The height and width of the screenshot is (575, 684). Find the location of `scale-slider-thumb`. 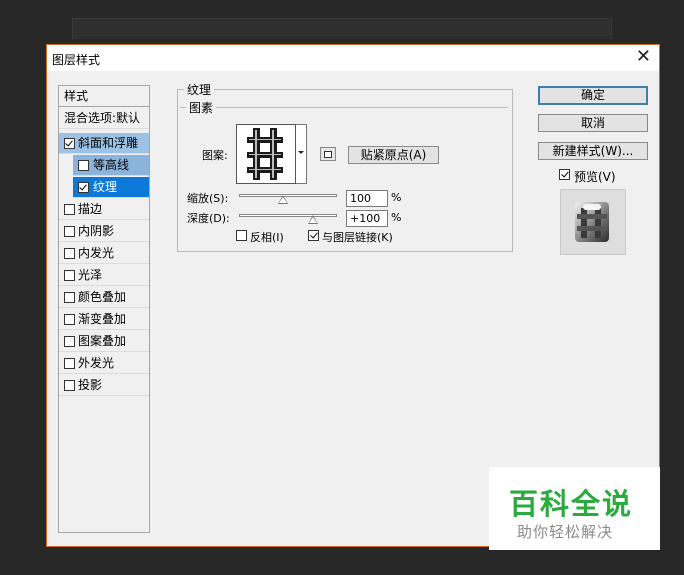

scale-slider-thumb is located at coordinates (283, 199).